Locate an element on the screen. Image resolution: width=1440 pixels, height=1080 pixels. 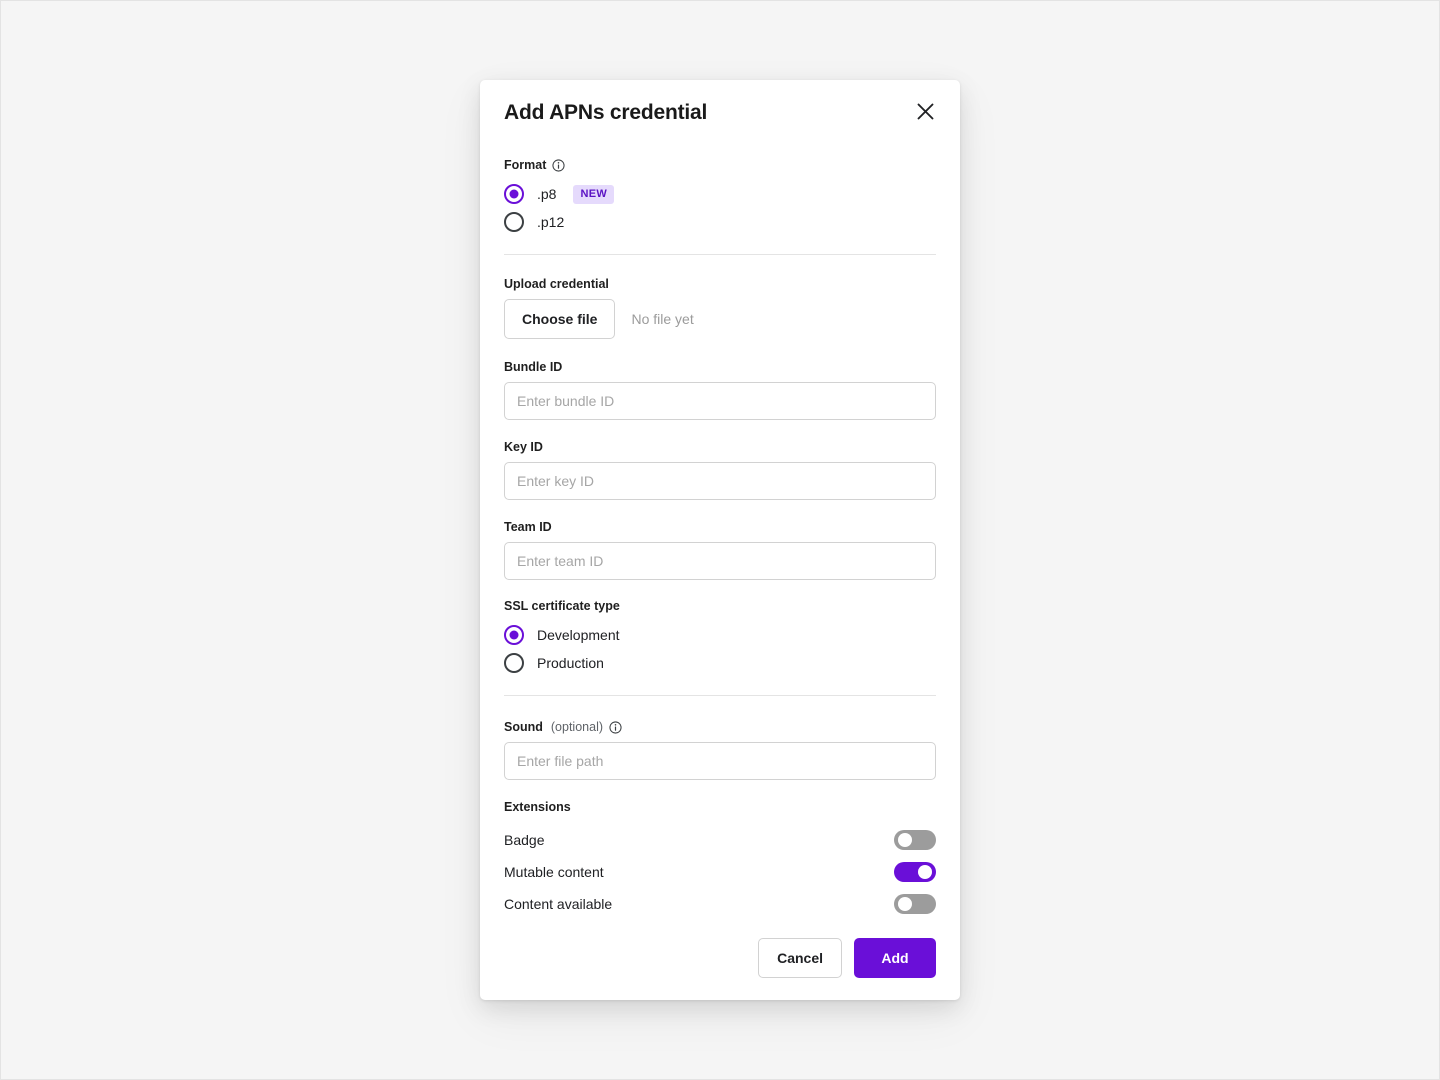
extension-content-available-label: Content available is located at coordinates (558, 904).